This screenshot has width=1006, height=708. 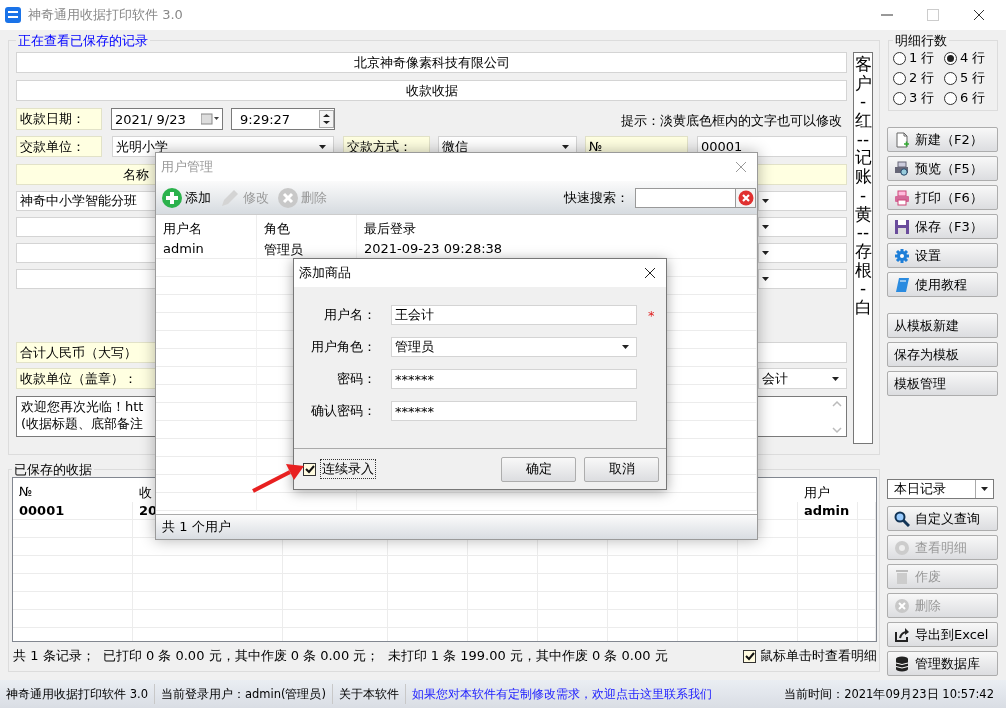 I want to click on field-label: 用户角色：, so click(x=343, y=347).